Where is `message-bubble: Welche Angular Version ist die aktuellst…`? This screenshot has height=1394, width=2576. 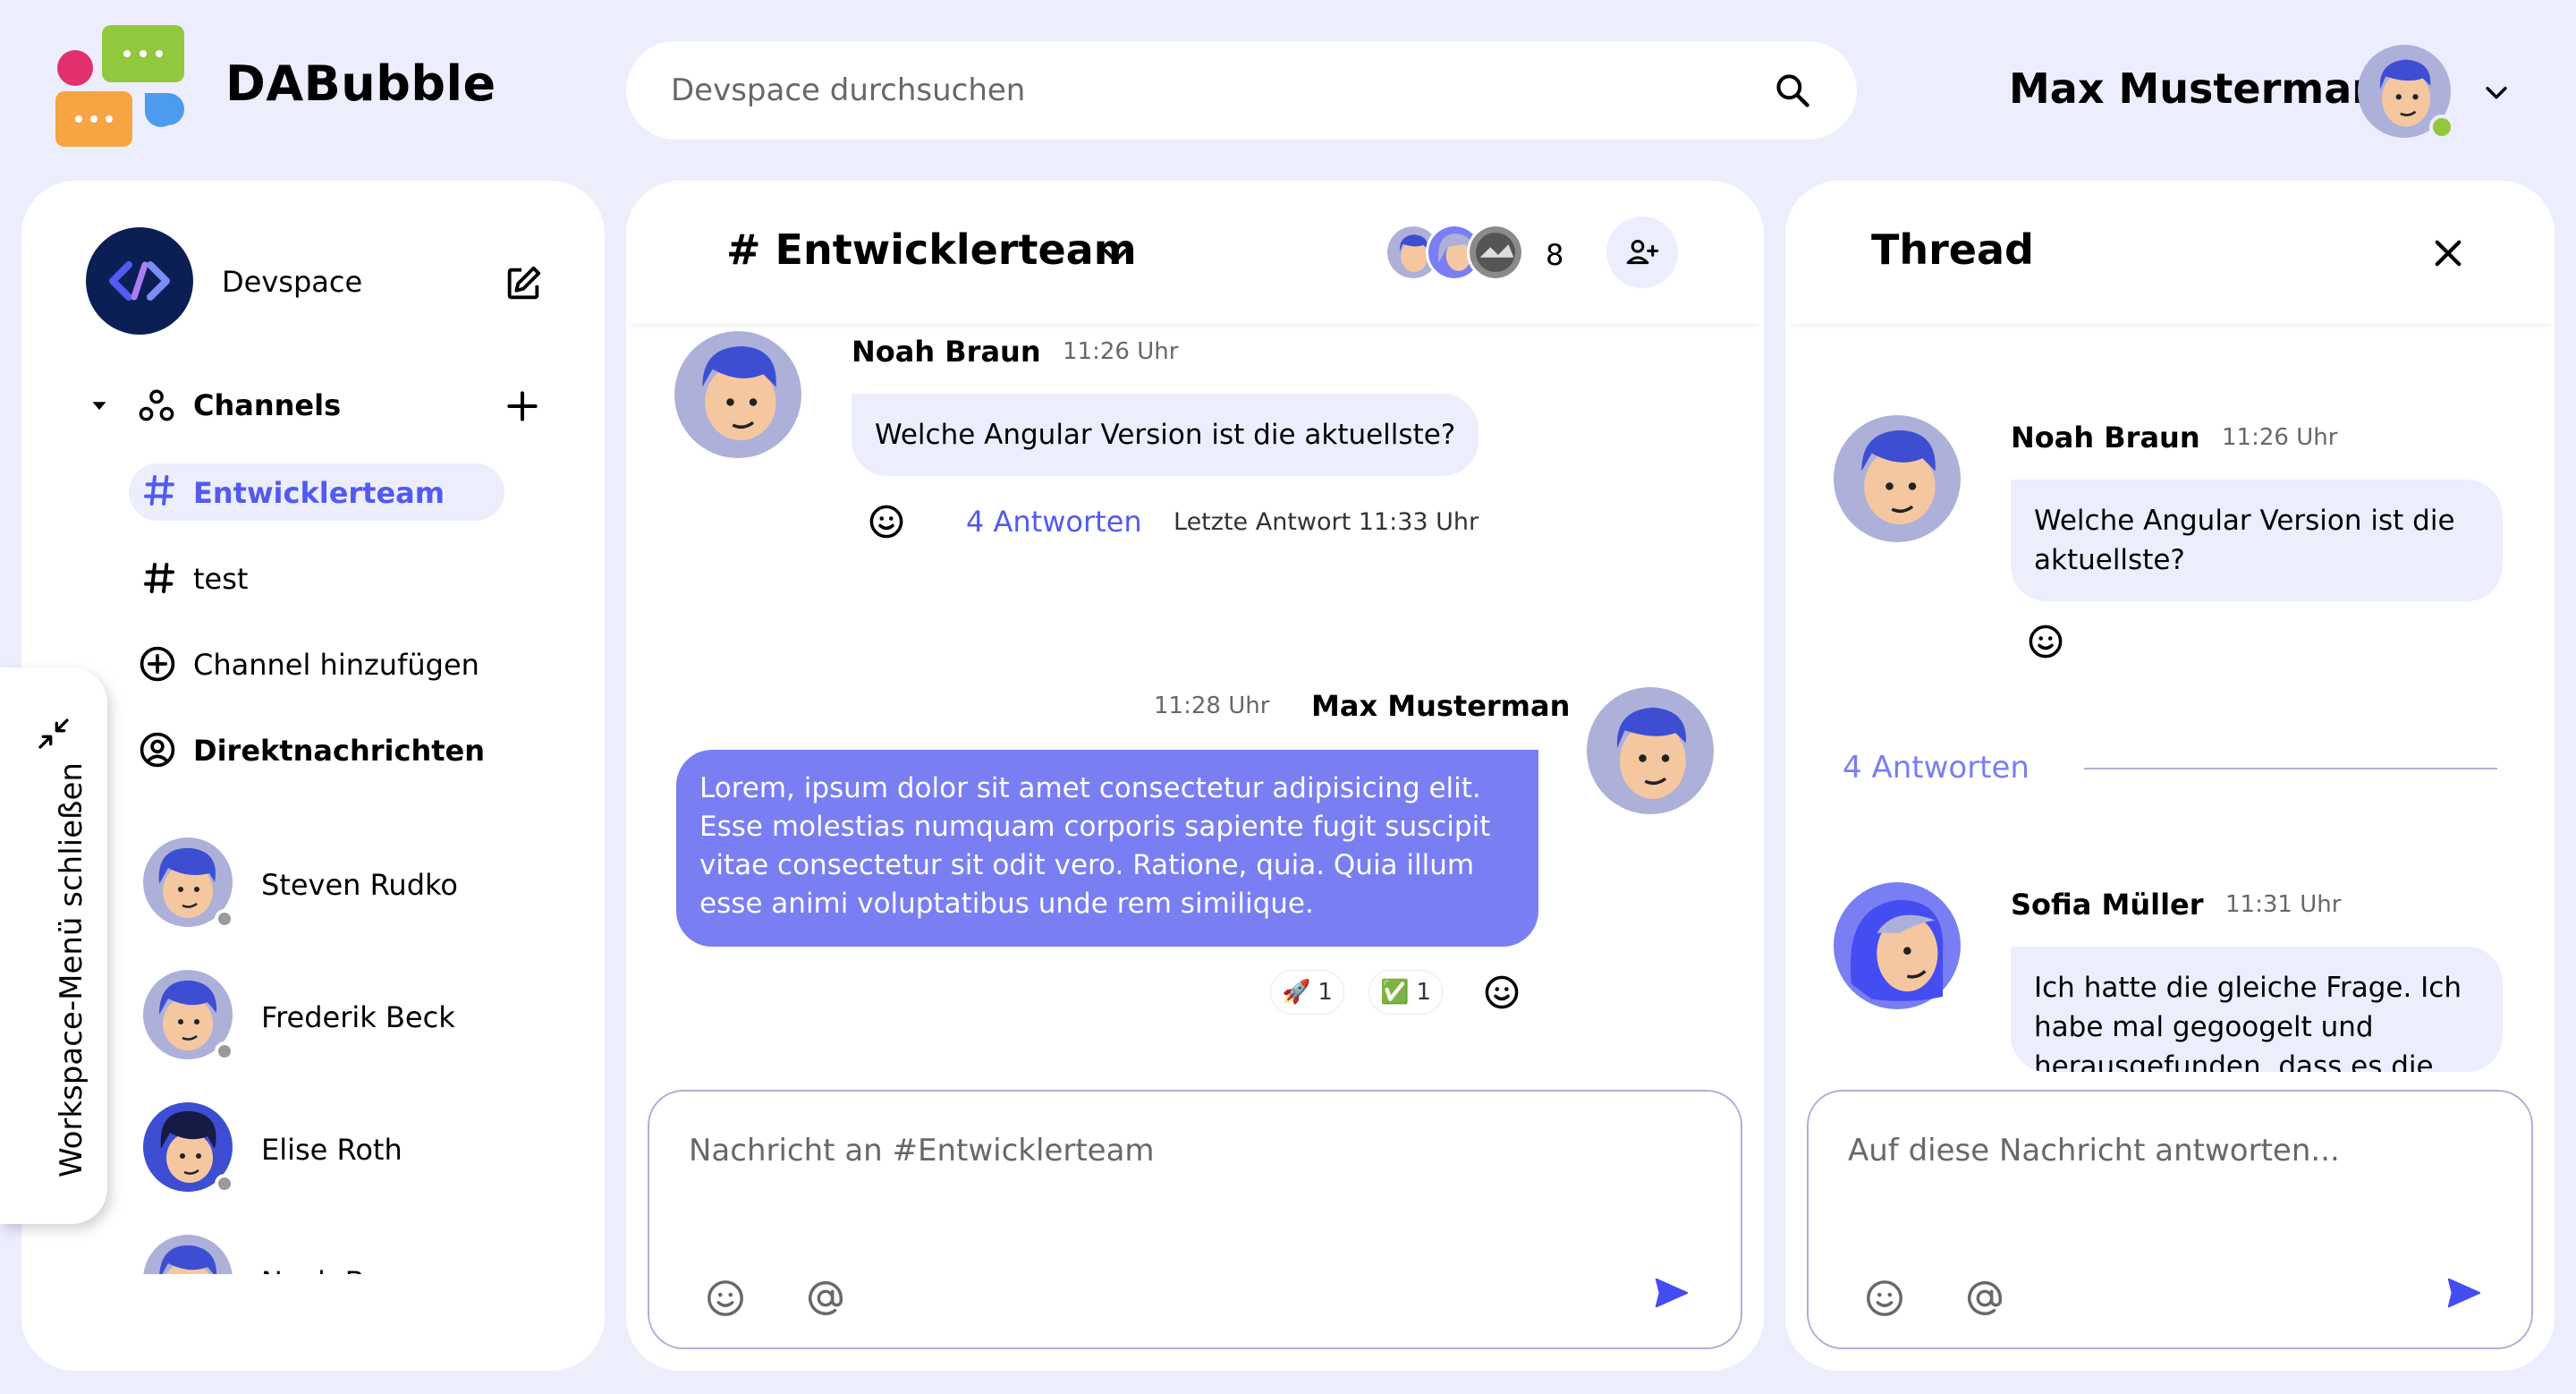
message-bubble: Welche Angular Version ist die aktuellst… is located at coordinates (1165, 435).